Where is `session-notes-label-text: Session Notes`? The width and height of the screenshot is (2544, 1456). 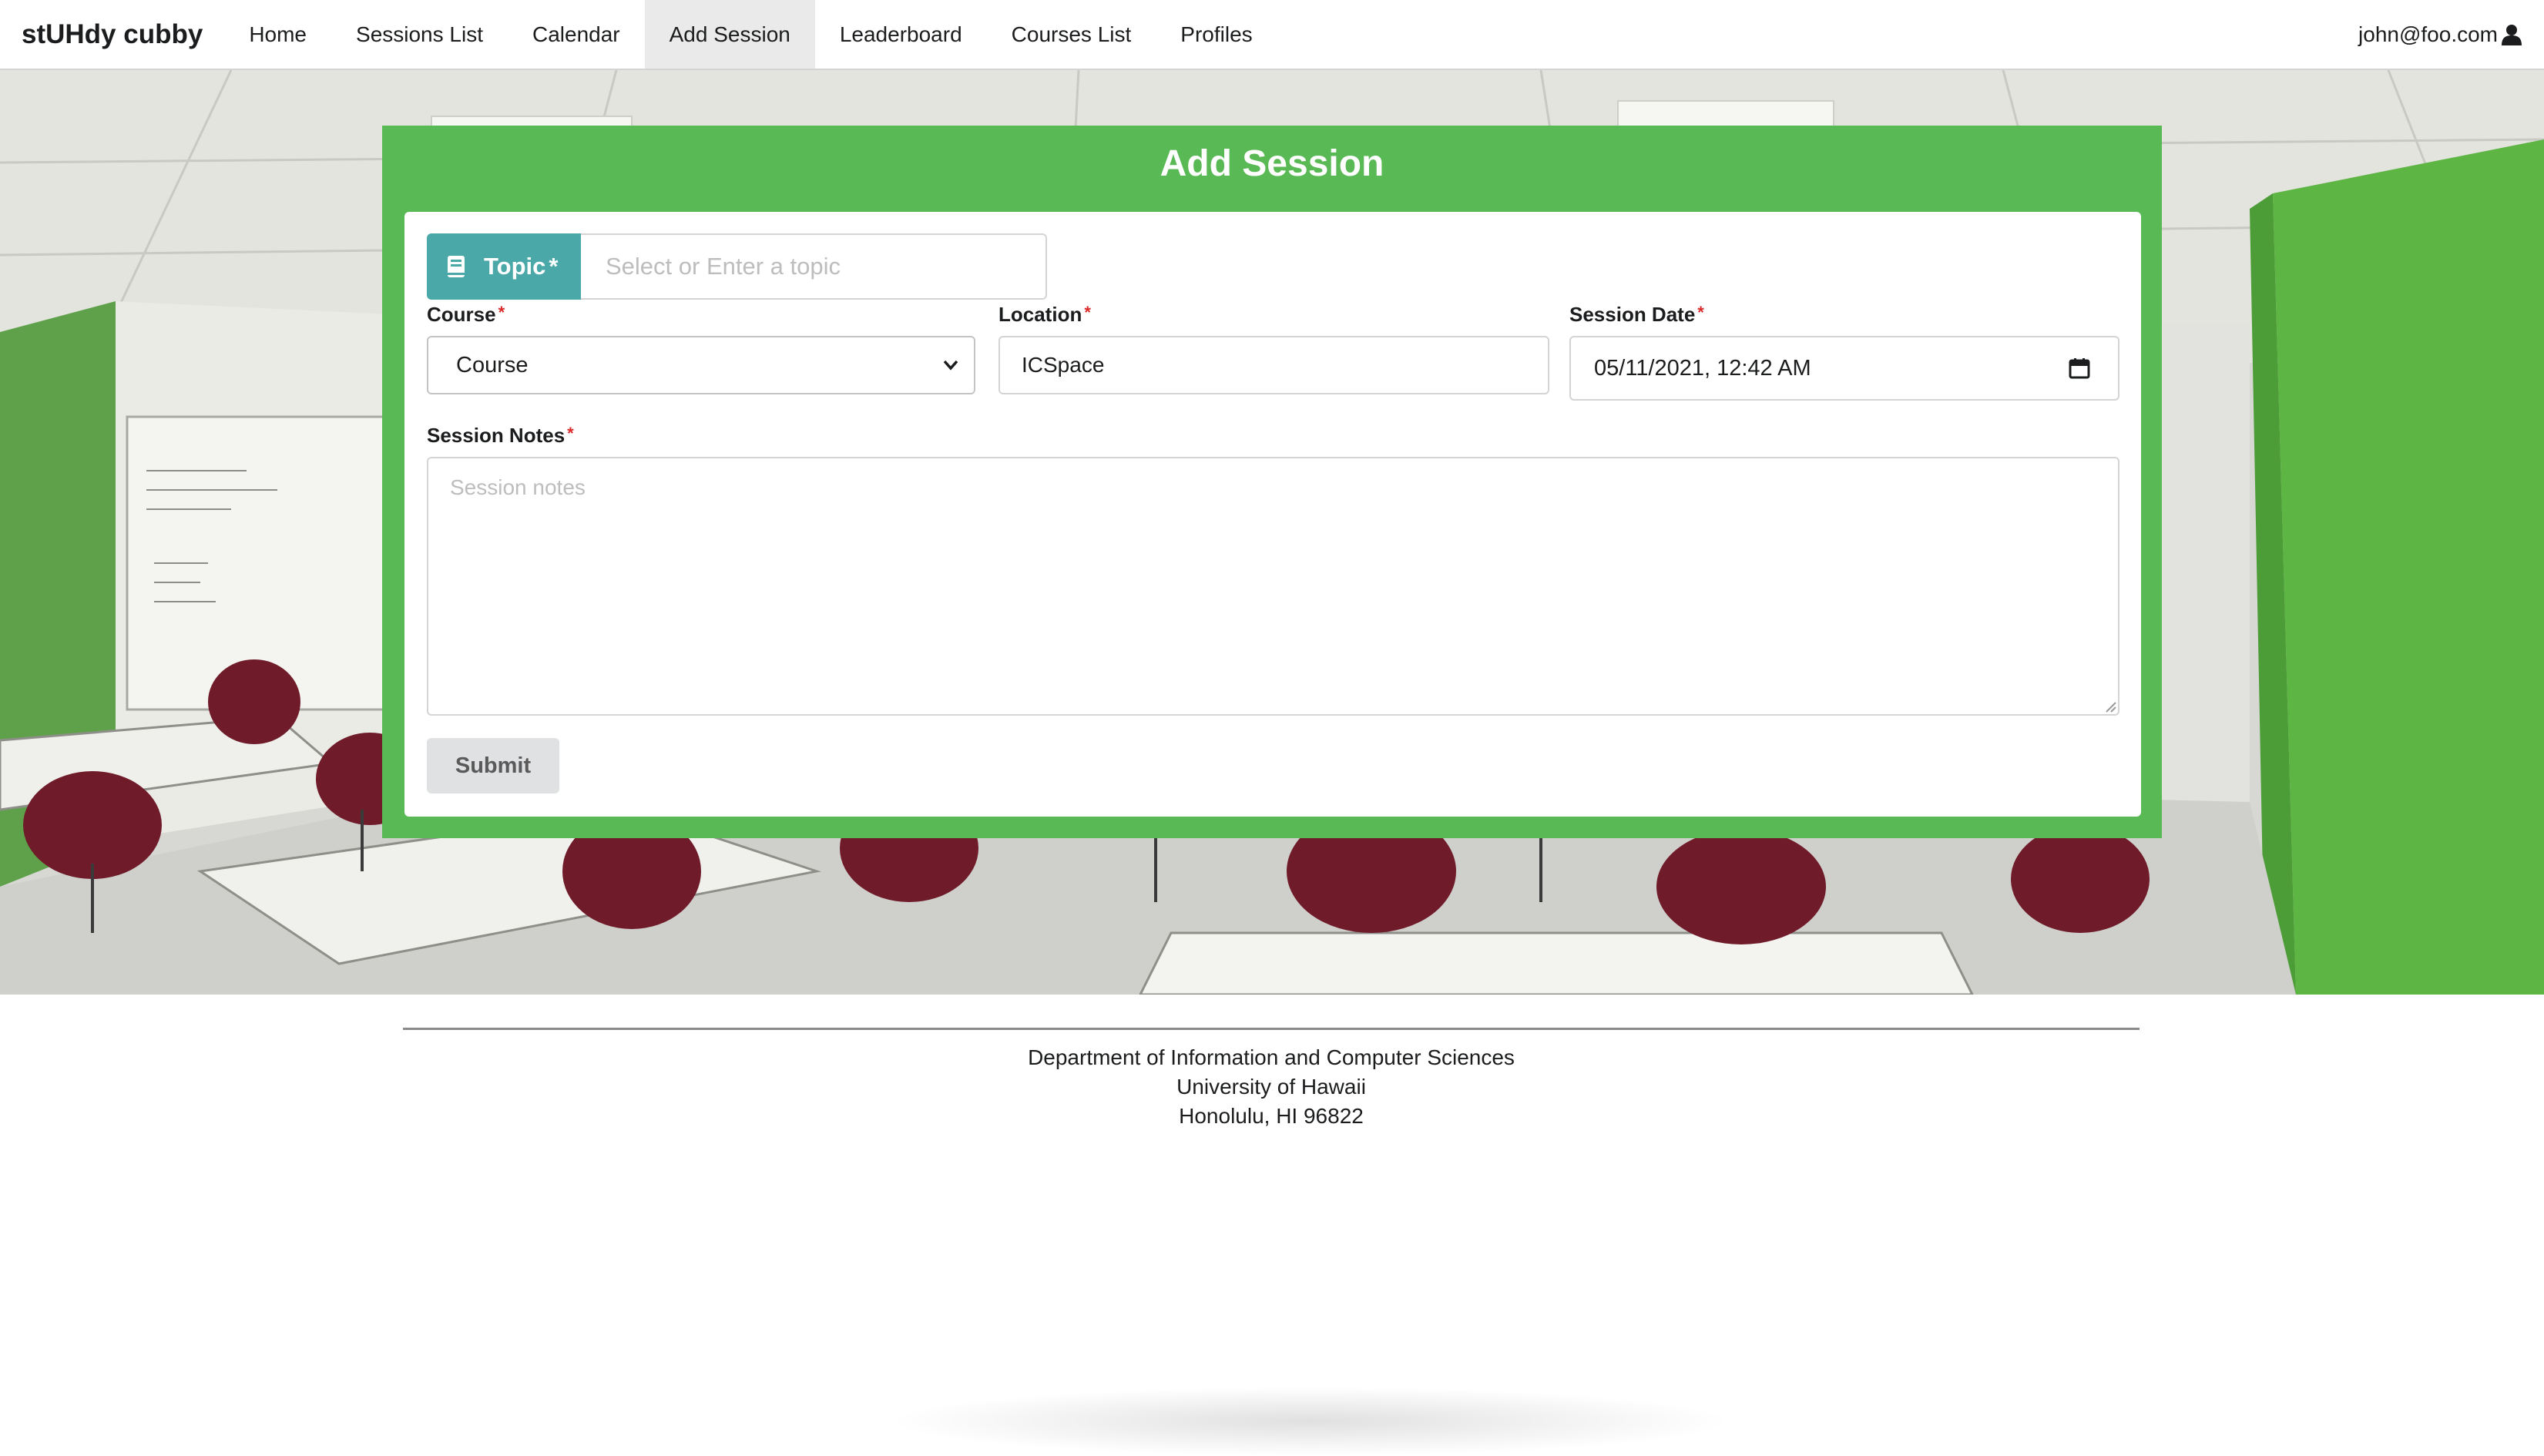 session-notes-label-text: Session Notes is located at coordinates (496, 435).